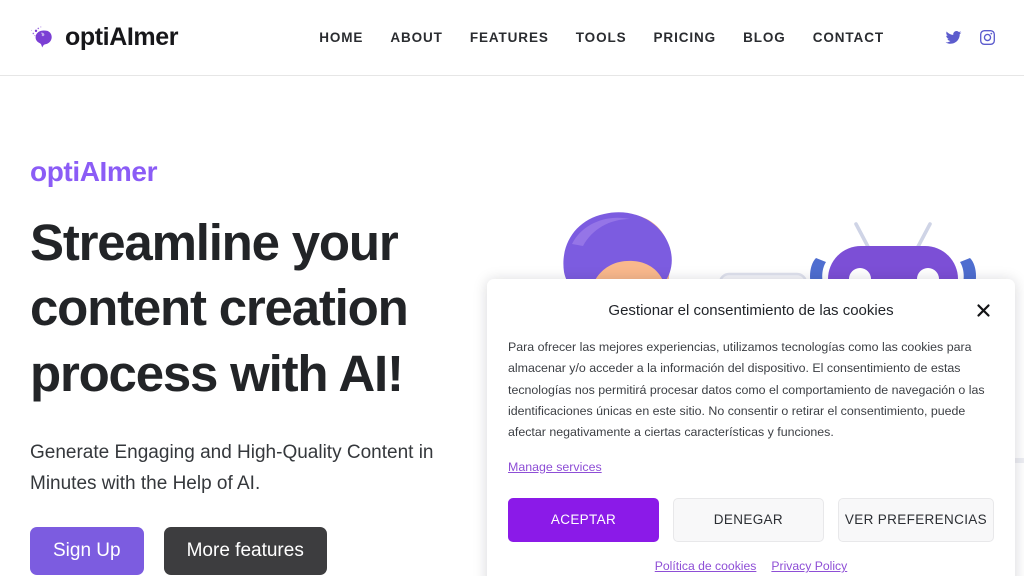  I want to click on nav-item-features: FEATURES, so click(509, 37).